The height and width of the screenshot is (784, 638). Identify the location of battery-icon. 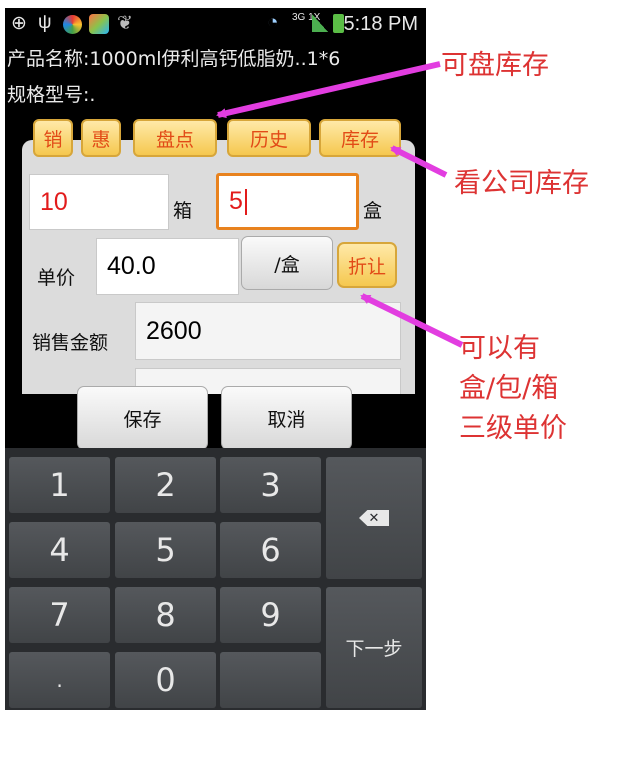
(338, 23).